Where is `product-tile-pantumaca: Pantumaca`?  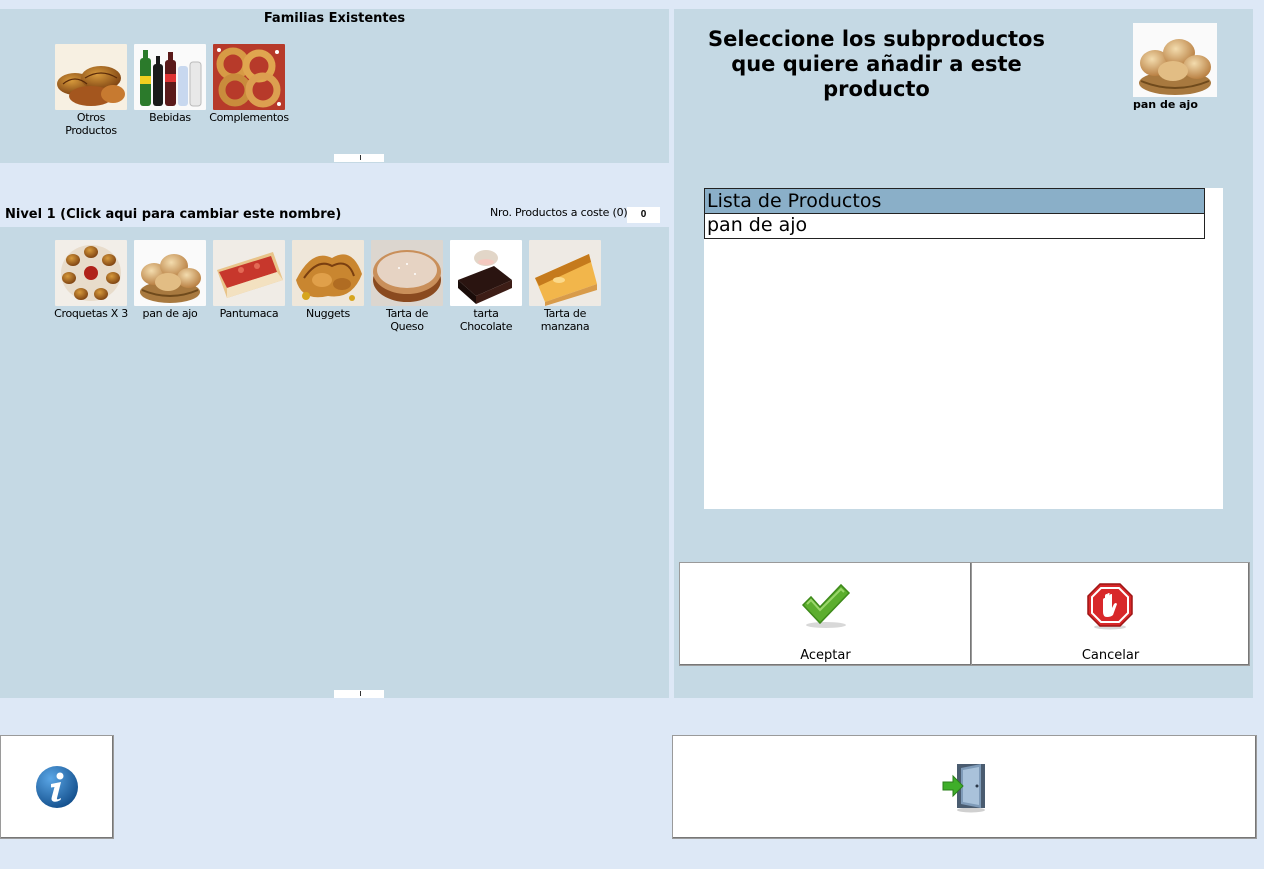 product-tile-pantumaca: Pantumaca is located at coordinates (249, 280).